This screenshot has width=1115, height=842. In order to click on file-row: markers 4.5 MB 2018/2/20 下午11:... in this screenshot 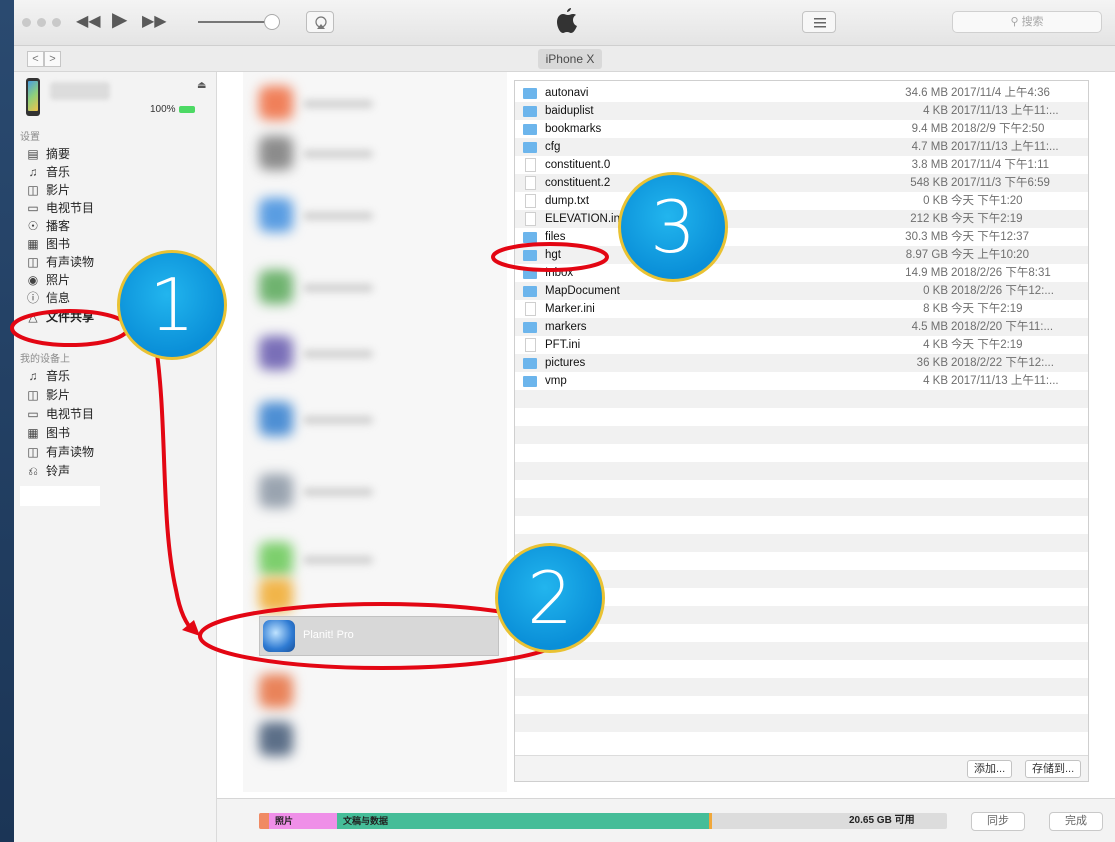, I will do `click(801, 327)`.